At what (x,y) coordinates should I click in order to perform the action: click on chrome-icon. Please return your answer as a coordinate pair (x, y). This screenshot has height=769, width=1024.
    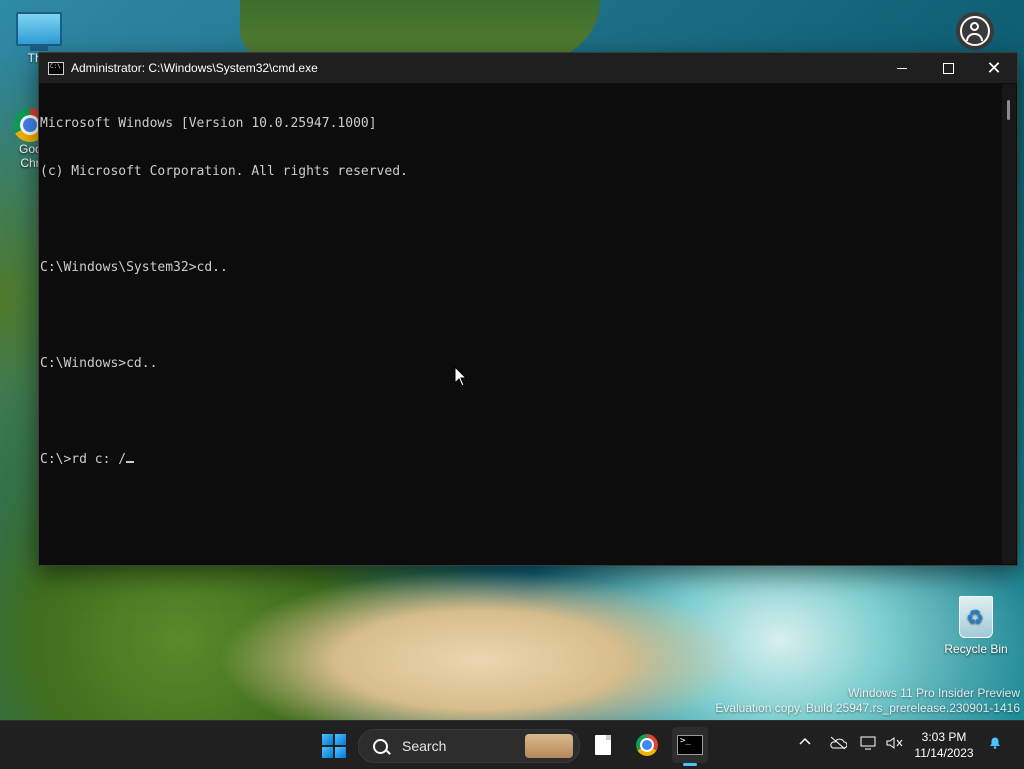
    Looking at the image, I should click on (647, 745).